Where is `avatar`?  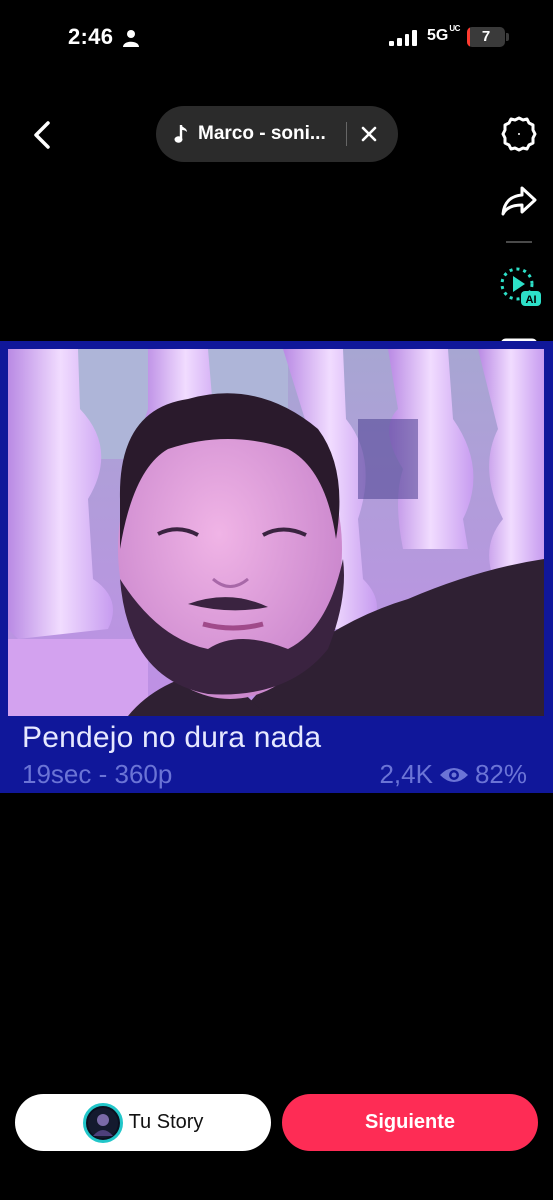 avatar is located at coordinates (102, 1122).